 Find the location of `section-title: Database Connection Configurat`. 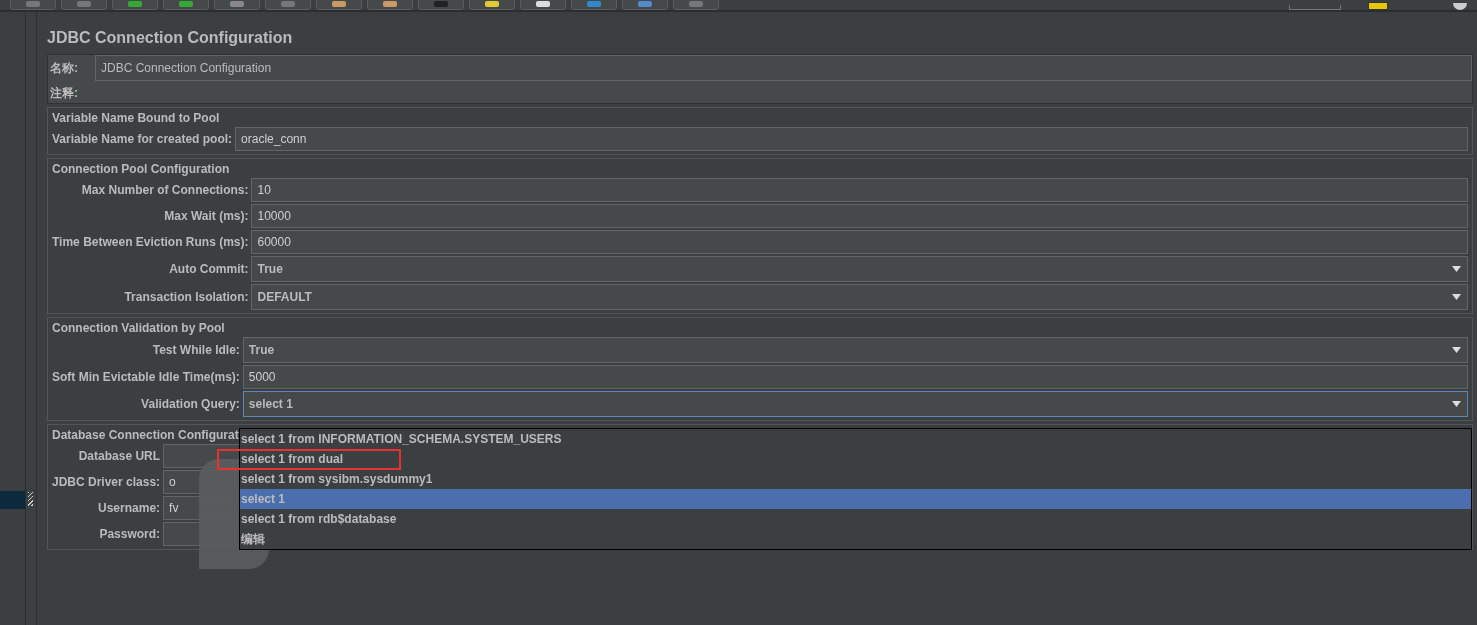

section-title: Database Connection Configurat is located at coordinates (145, 434).